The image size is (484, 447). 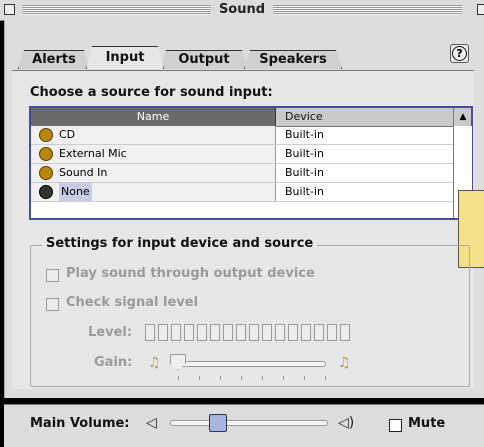 What do you see at coordinates (110, 332) in the screenshot?
I see `level-label: Level:` at bounding box center [110, 332].